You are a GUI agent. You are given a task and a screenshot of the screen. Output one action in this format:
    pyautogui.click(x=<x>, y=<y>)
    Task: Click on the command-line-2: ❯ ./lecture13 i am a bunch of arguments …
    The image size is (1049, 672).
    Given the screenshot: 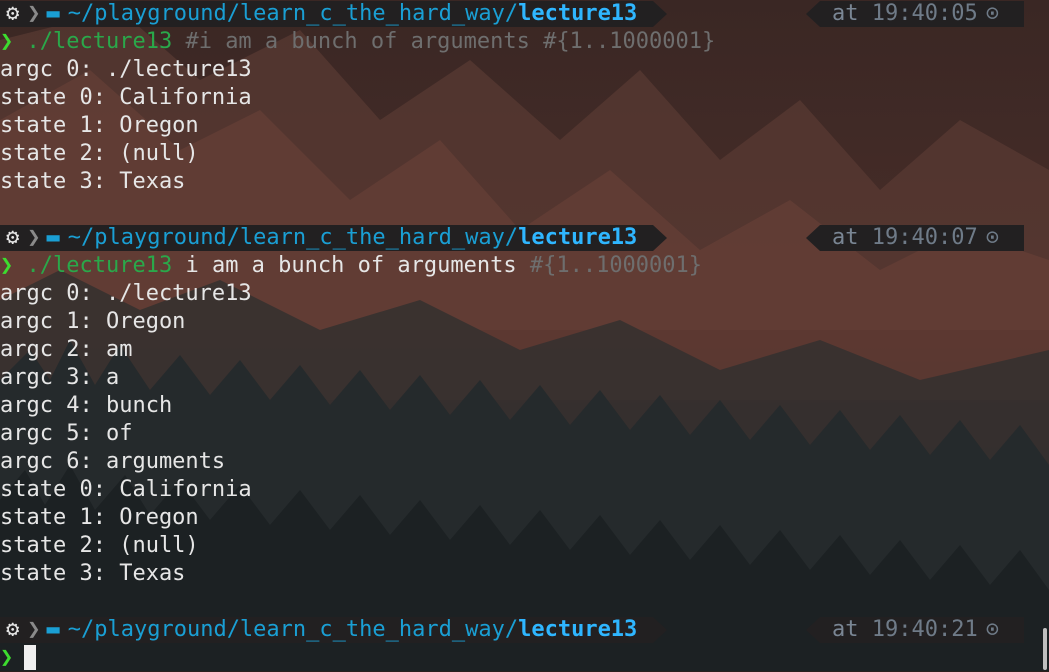 What is the action you would take?
    pyautogui.click(x=351, y=266)
    